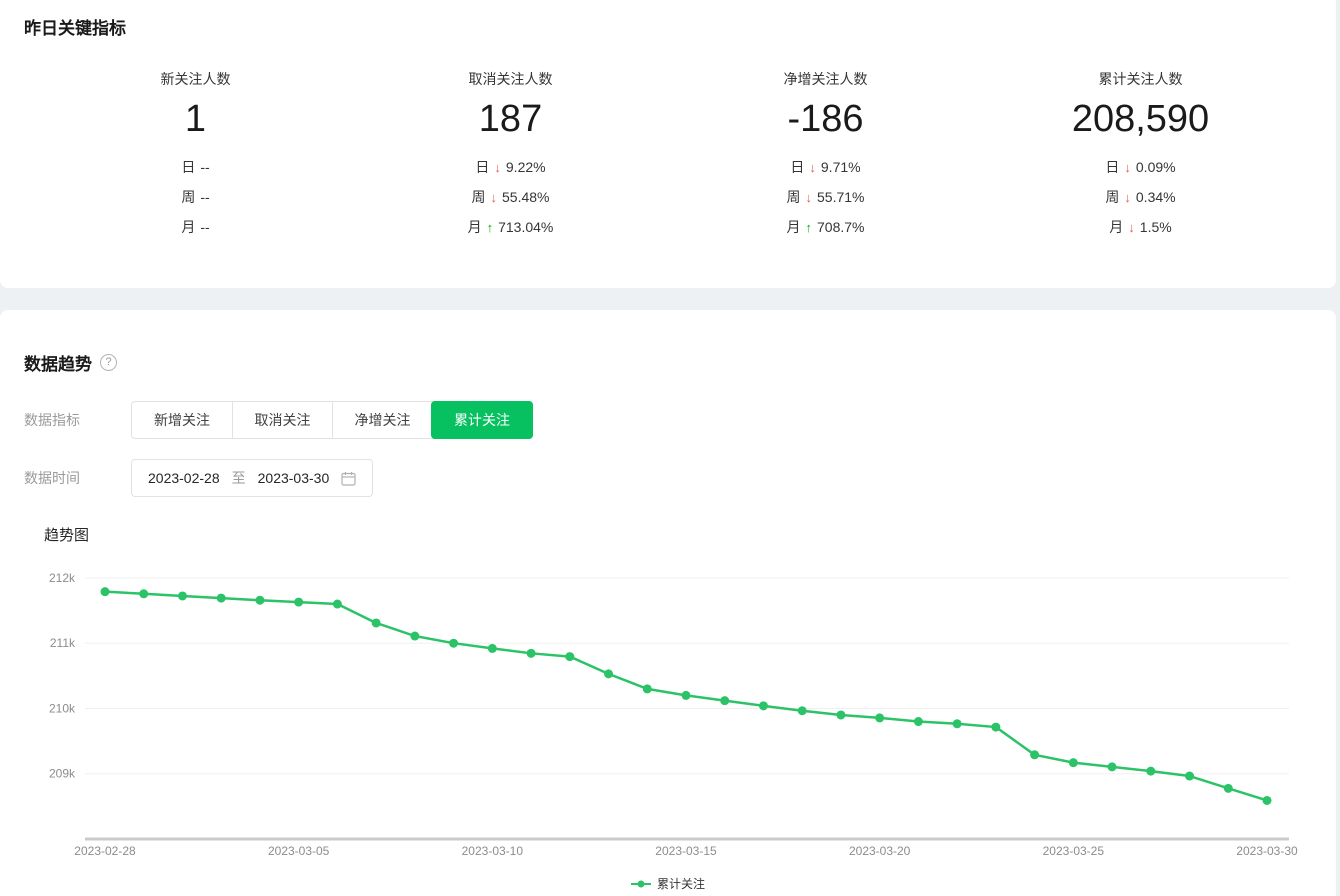  What do you see at coordinates (58, 364) in the screenshot?
I see `trend-section-title: 数据趋势` at bounding box center [58, 364].